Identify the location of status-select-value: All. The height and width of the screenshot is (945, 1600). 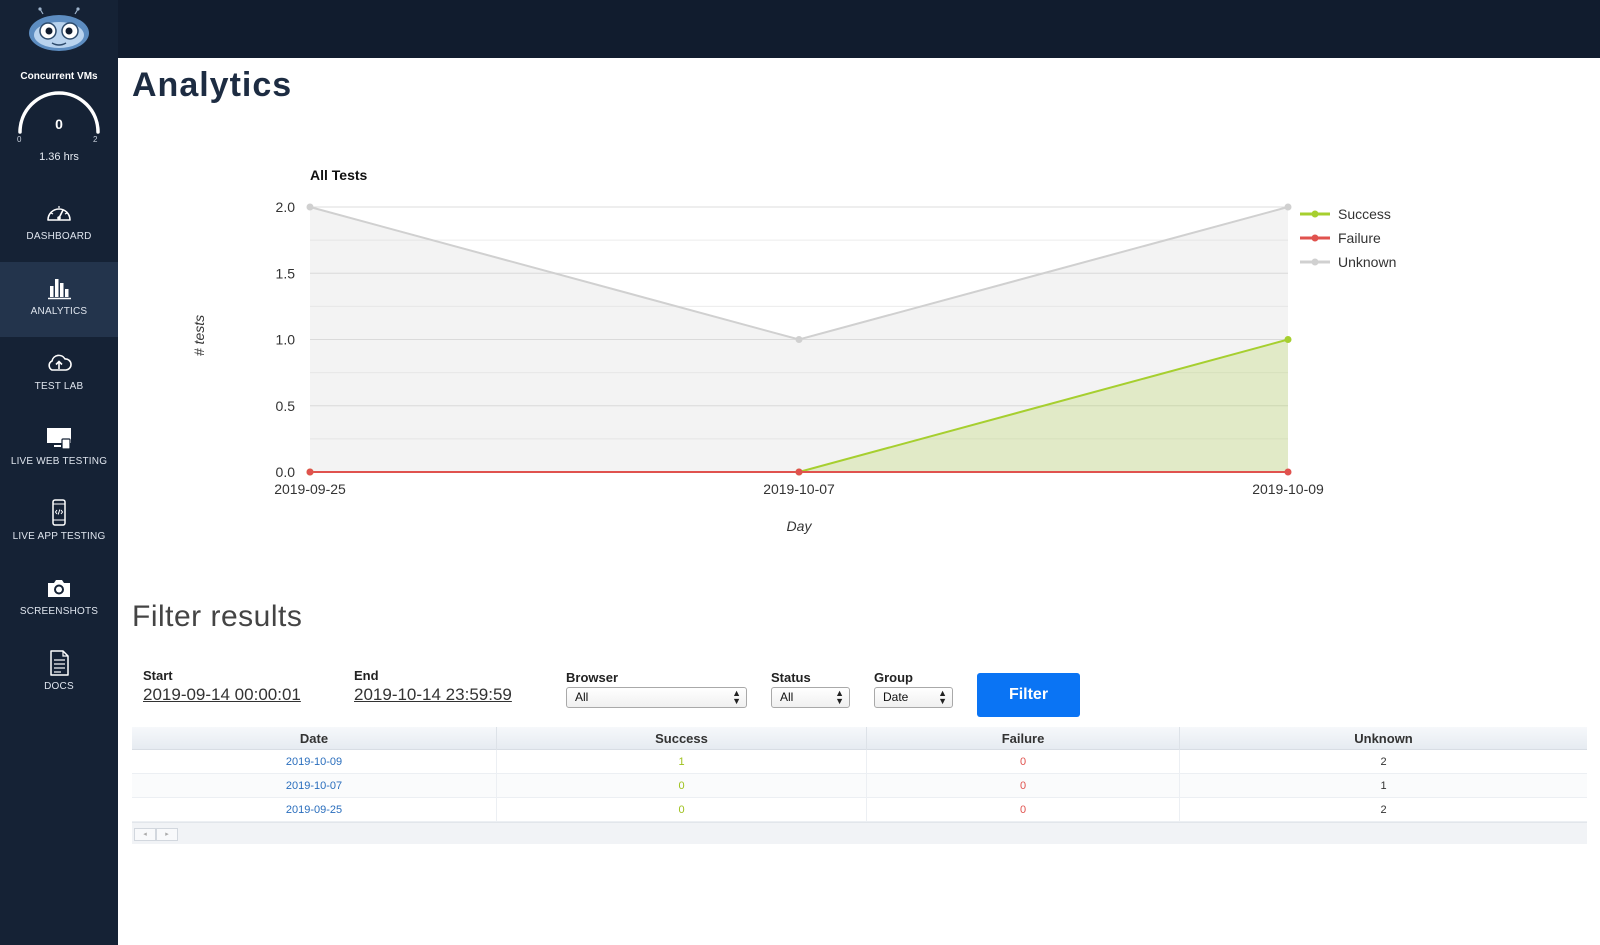
(787, 697).